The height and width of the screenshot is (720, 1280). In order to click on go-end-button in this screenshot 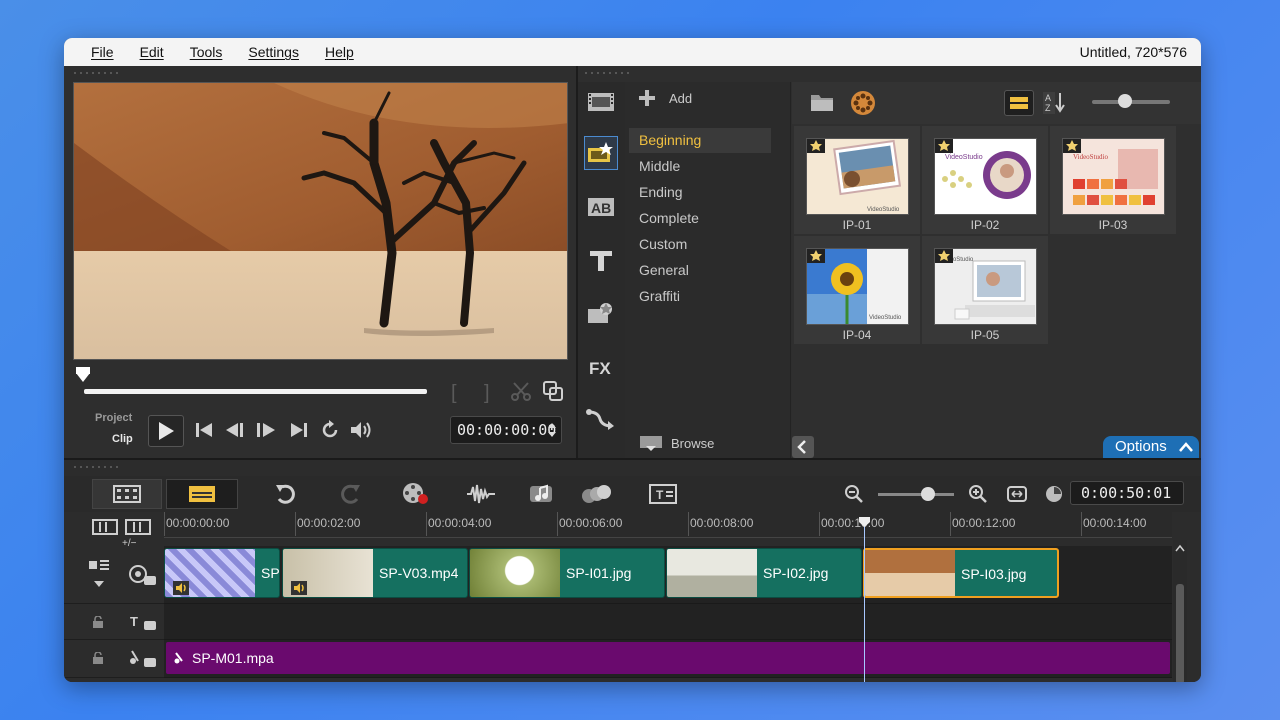, I will do `click(299, 430)`.